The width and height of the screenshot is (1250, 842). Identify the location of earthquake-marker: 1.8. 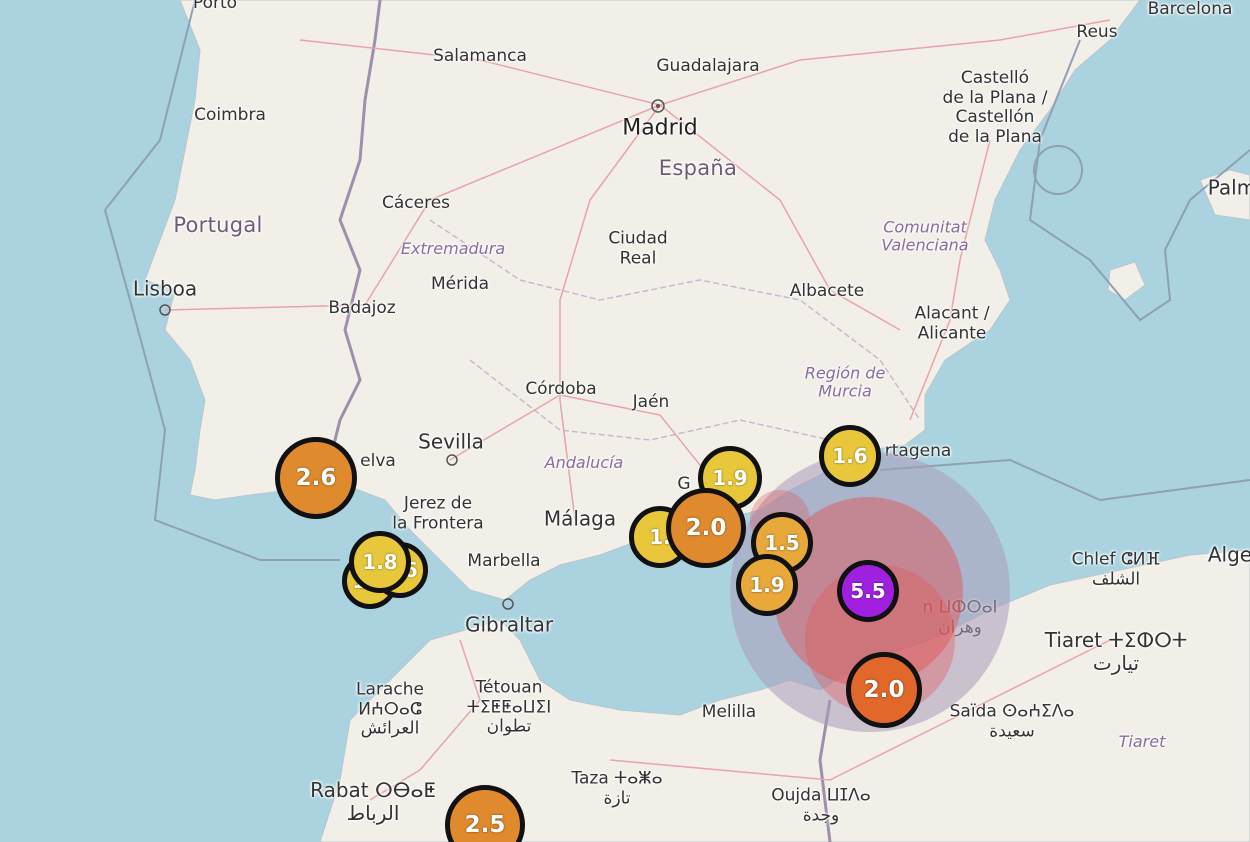
(380, 562).